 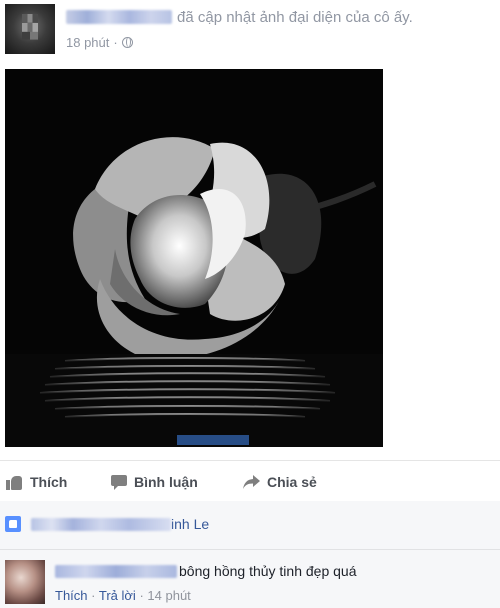 What do you see at coordinates (190, 524) in the screenshot?
I see `likers-names-tail: inh Le` at bounding box center [190, 524].